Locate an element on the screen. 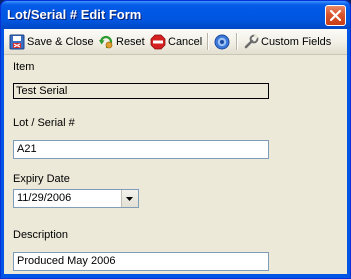 The width and height of the screenshot is (351, 279). expiry-date-value: 11/29/2006 is located at coordinates (44, 198).